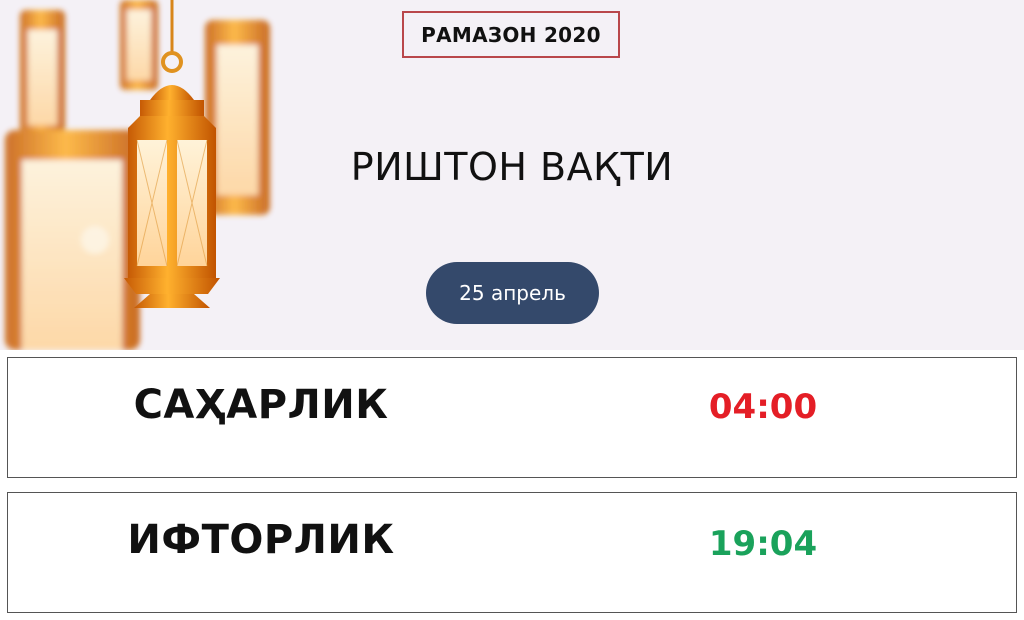  Describe the element at coordinates (763, 407) in the screenshot. I see `sahar-time: 04:00` at that location.